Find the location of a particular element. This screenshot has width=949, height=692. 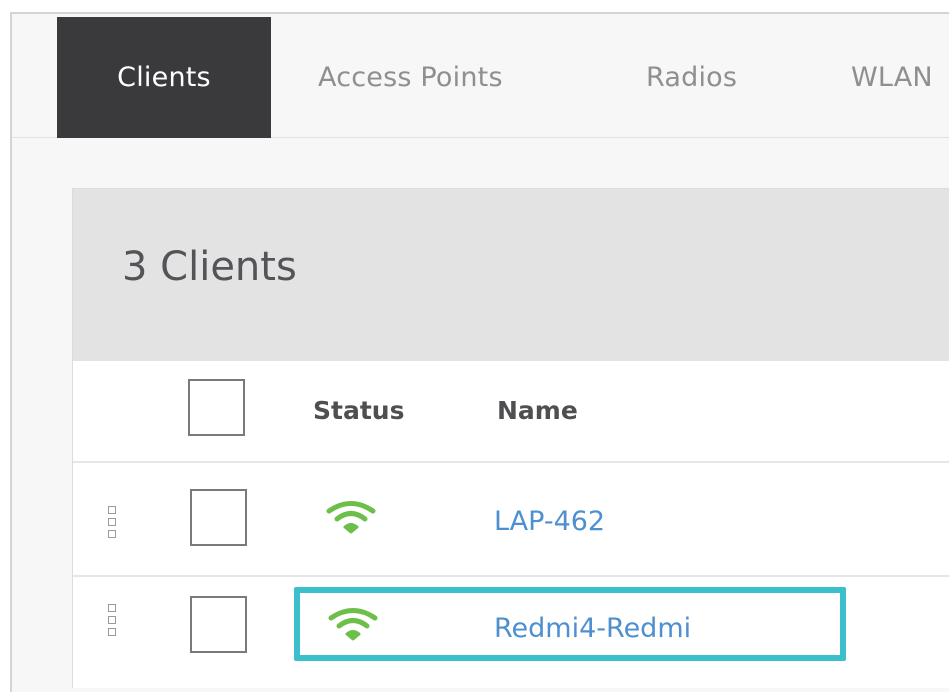

tab-clients: Clients is located at coordinates (164, 77).